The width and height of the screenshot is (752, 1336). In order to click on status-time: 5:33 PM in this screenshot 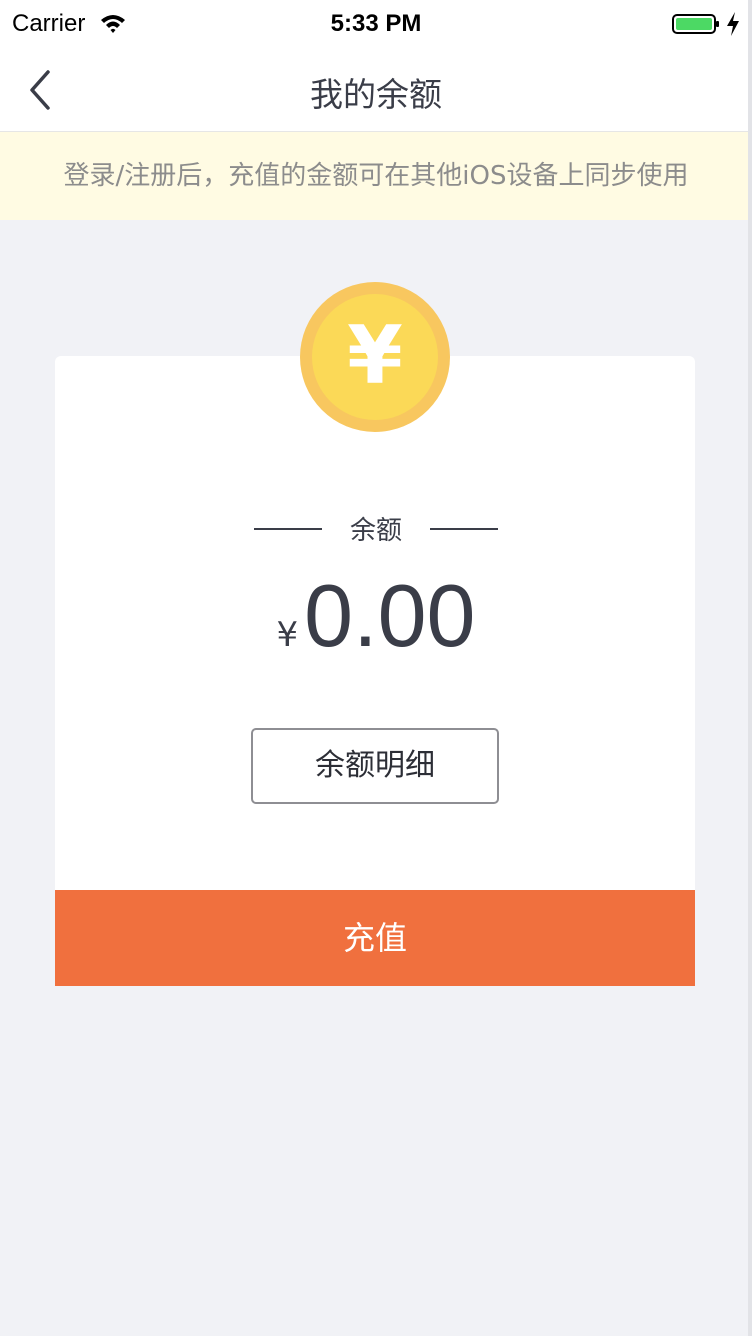, I will do `click(376, 23)`.